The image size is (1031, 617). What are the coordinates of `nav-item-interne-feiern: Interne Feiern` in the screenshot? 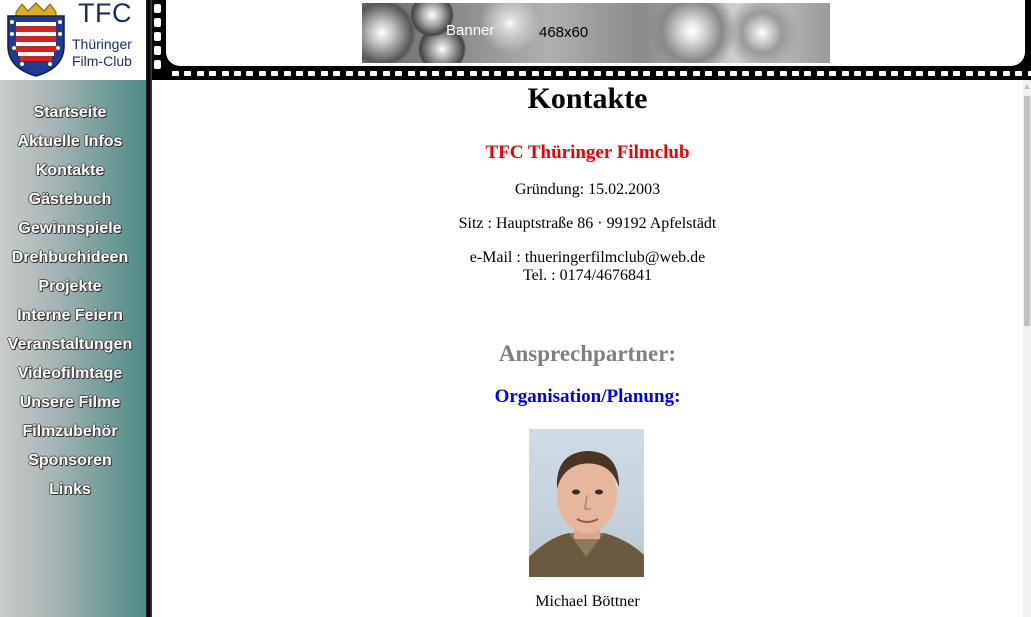 It's located at (70, 319).